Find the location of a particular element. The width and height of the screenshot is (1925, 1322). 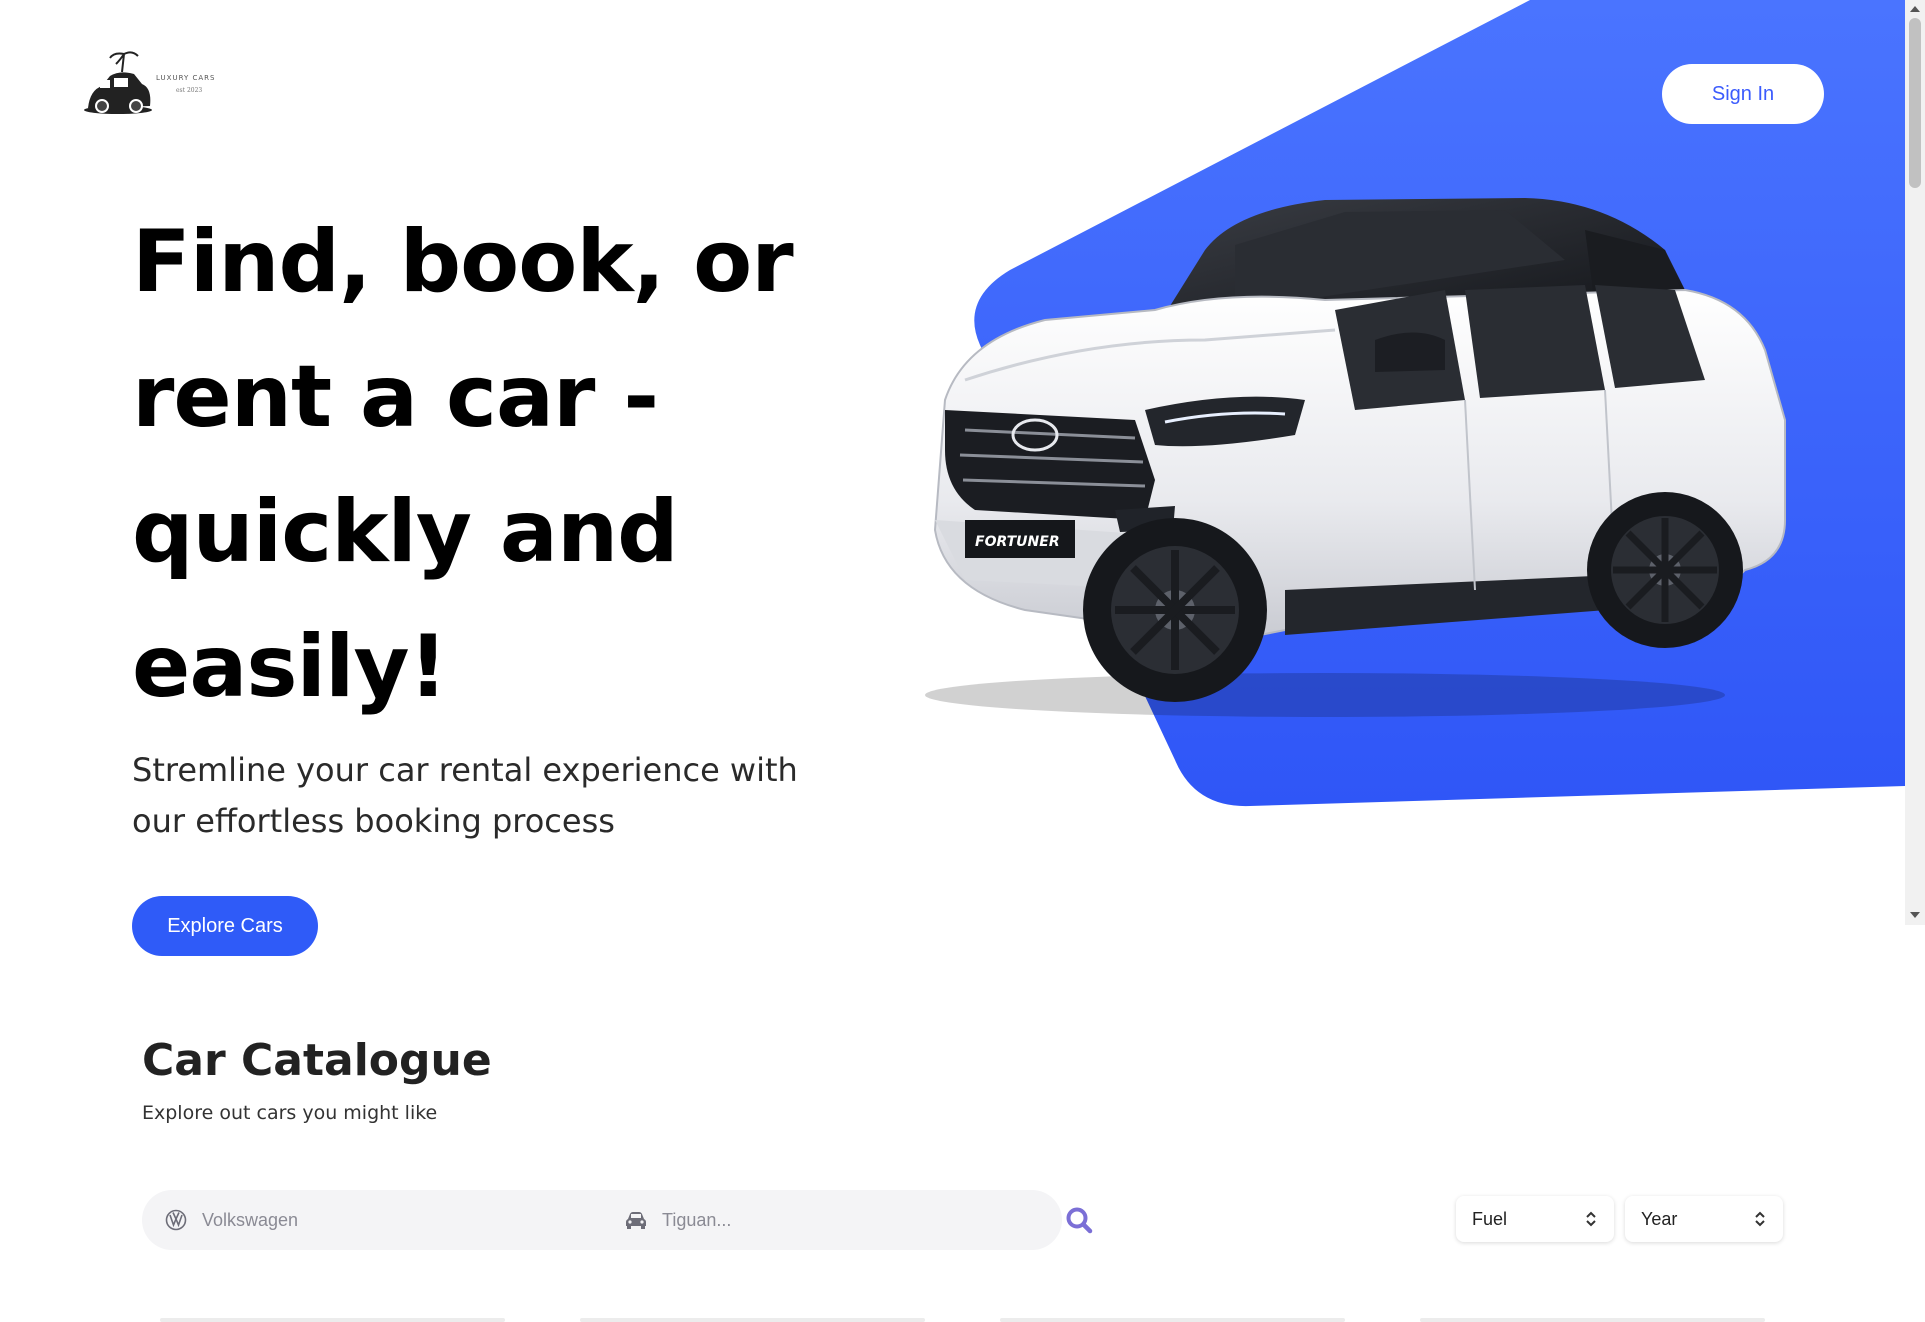

model-search-field is located at coordinates (793, 1220).